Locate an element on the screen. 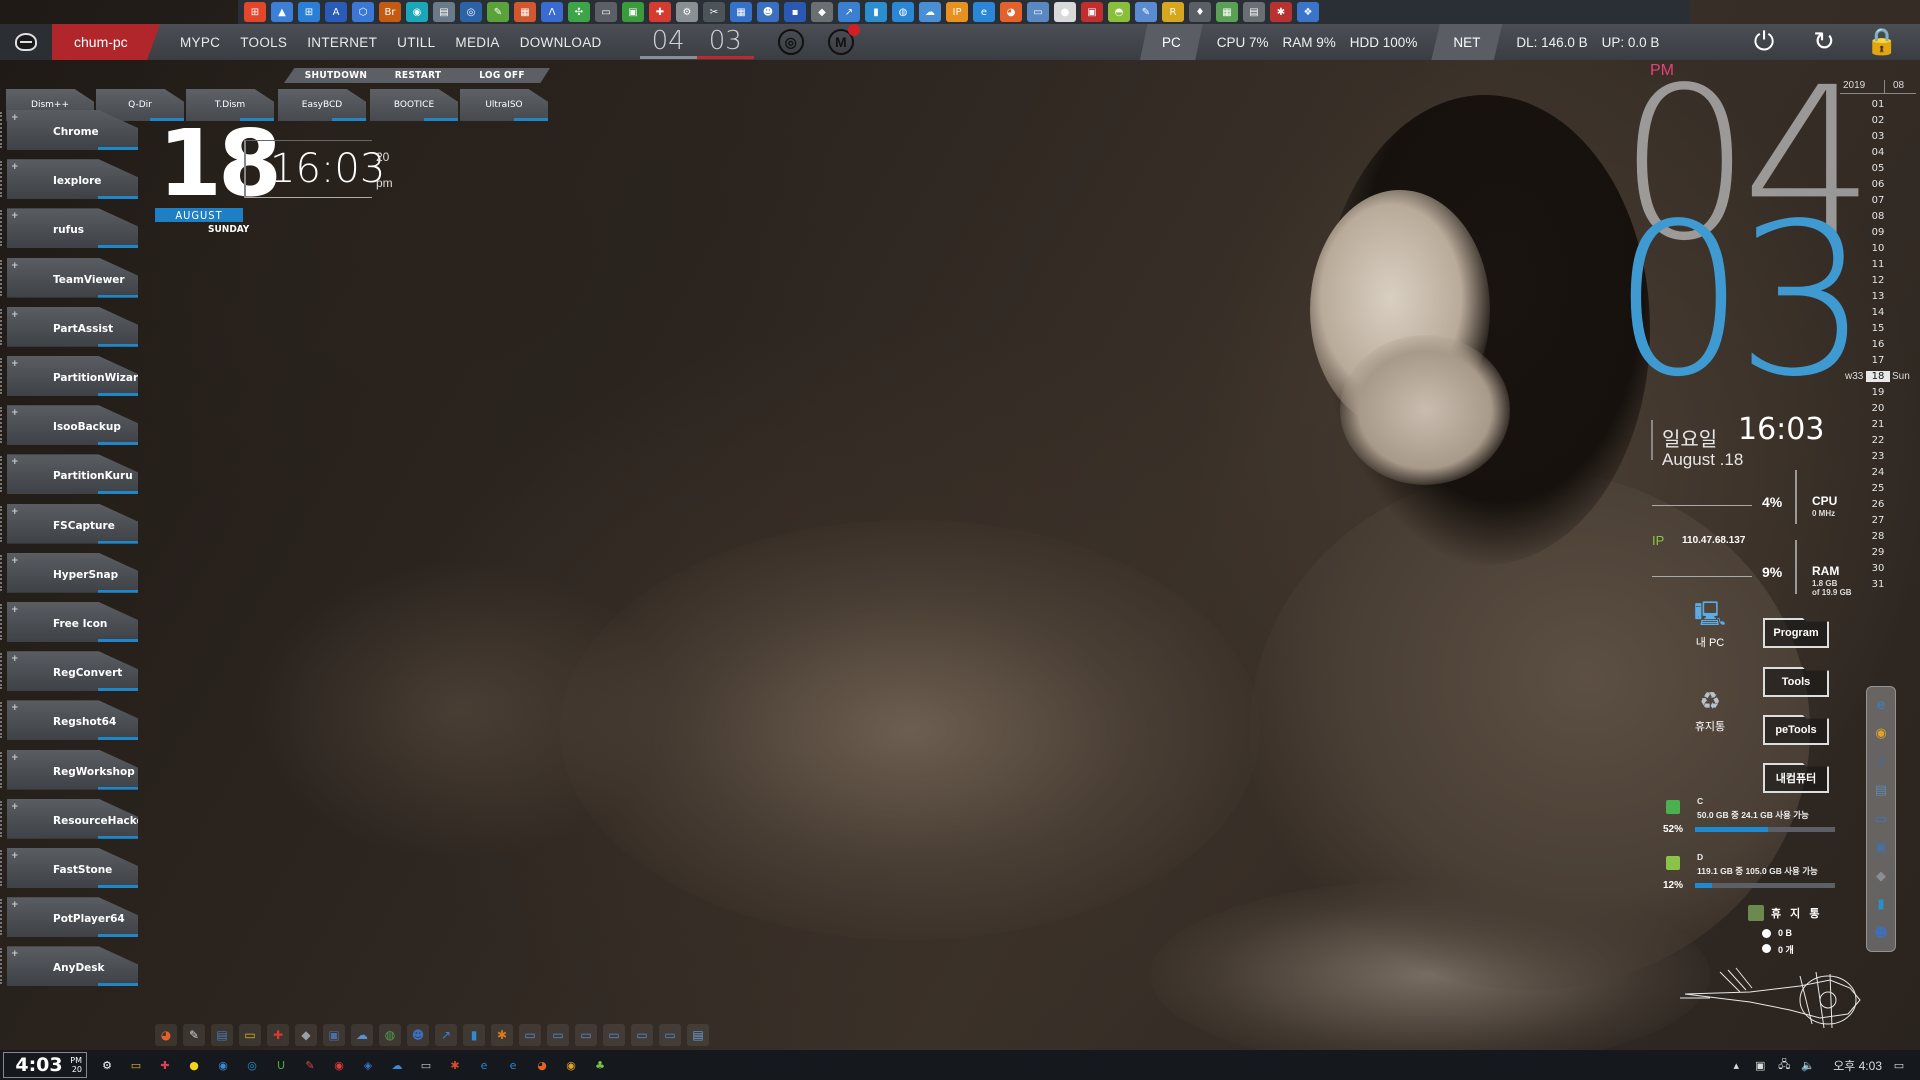 The image size is (1920, 1080). spider-icon: ✱ is located at coordinates (1281, 12).